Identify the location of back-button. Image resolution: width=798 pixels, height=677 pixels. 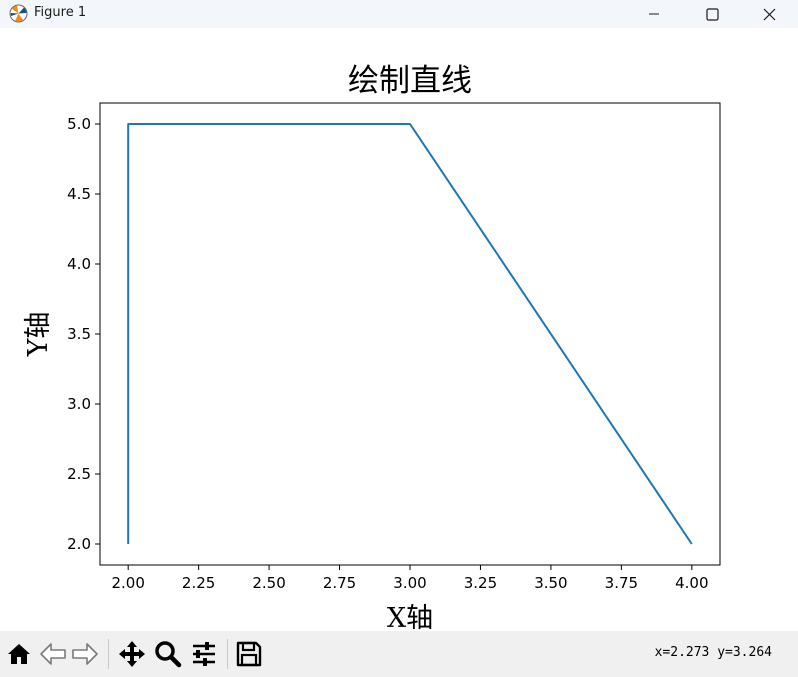
(53, 654).